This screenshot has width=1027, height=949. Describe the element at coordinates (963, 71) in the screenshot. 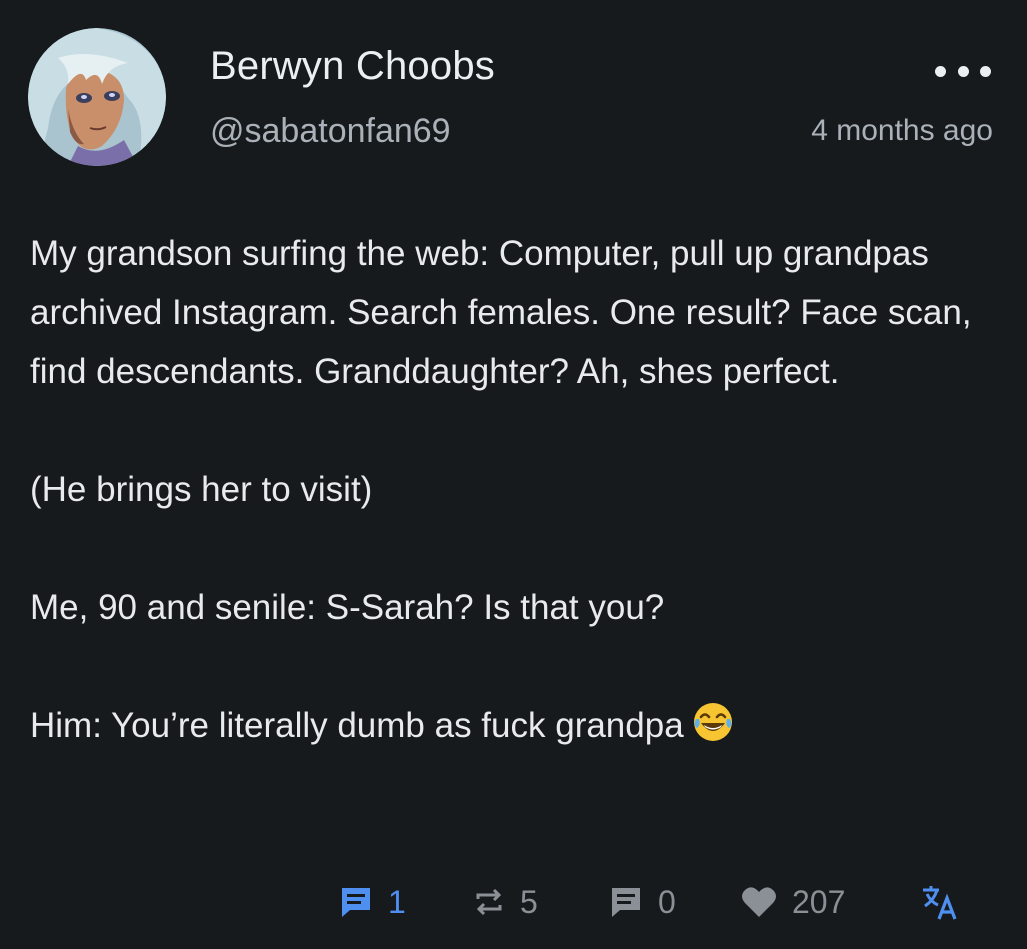

I see `more-options-button` at that location.